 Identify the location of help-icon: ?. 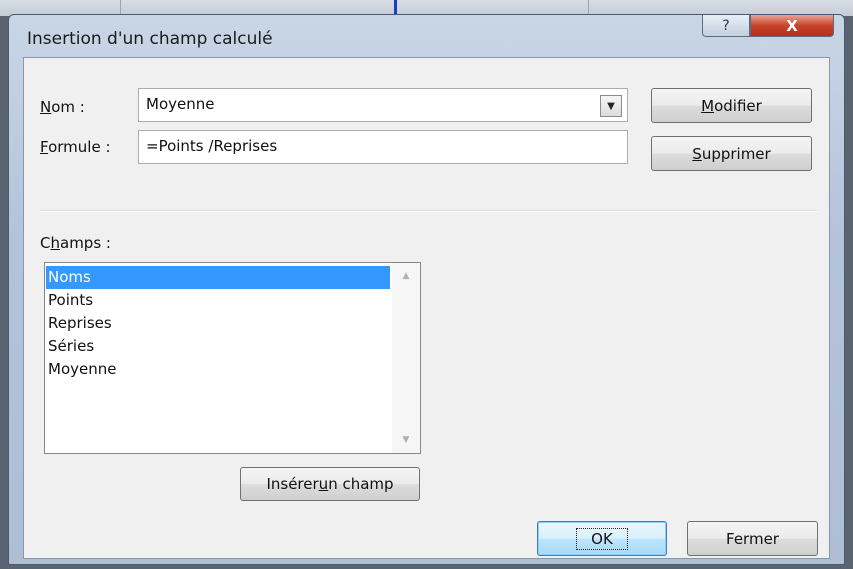
(726, 25).